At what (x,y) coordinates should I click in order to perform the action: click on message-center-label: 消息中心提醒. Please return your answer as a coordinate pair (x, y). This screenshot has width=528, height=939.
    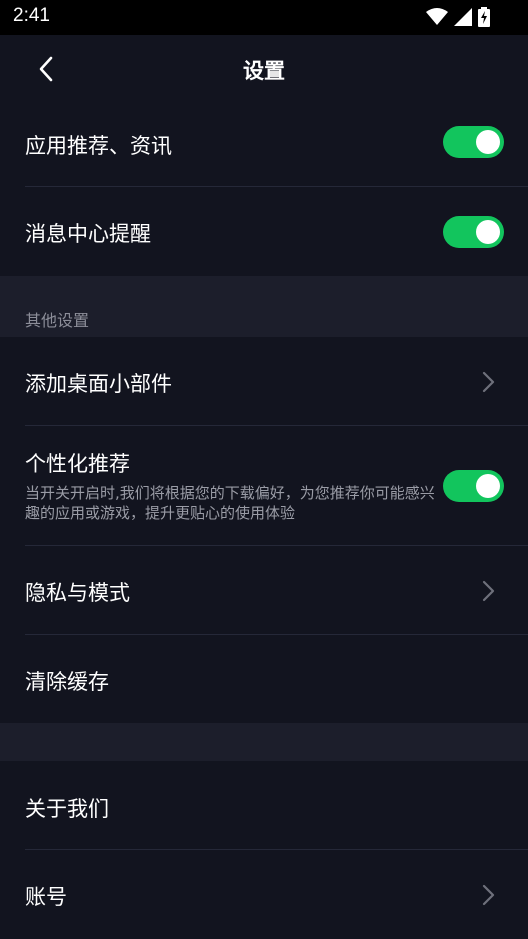
    Looking at the image, I should click on (88, 234).